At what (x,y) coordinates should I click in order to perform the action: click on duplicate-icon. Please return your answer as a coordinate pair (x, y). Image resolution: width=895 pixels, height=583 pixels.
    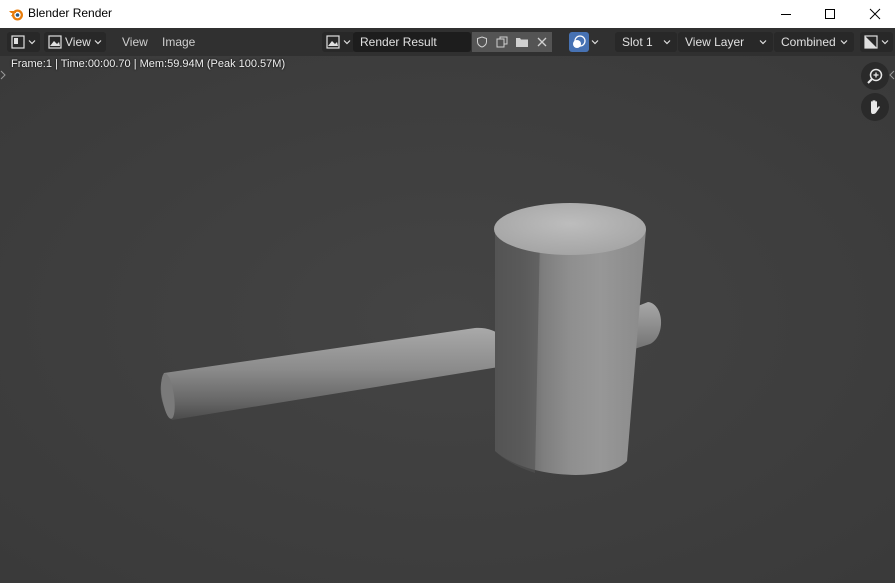
    Looking at the image, I should click on (502, 42).